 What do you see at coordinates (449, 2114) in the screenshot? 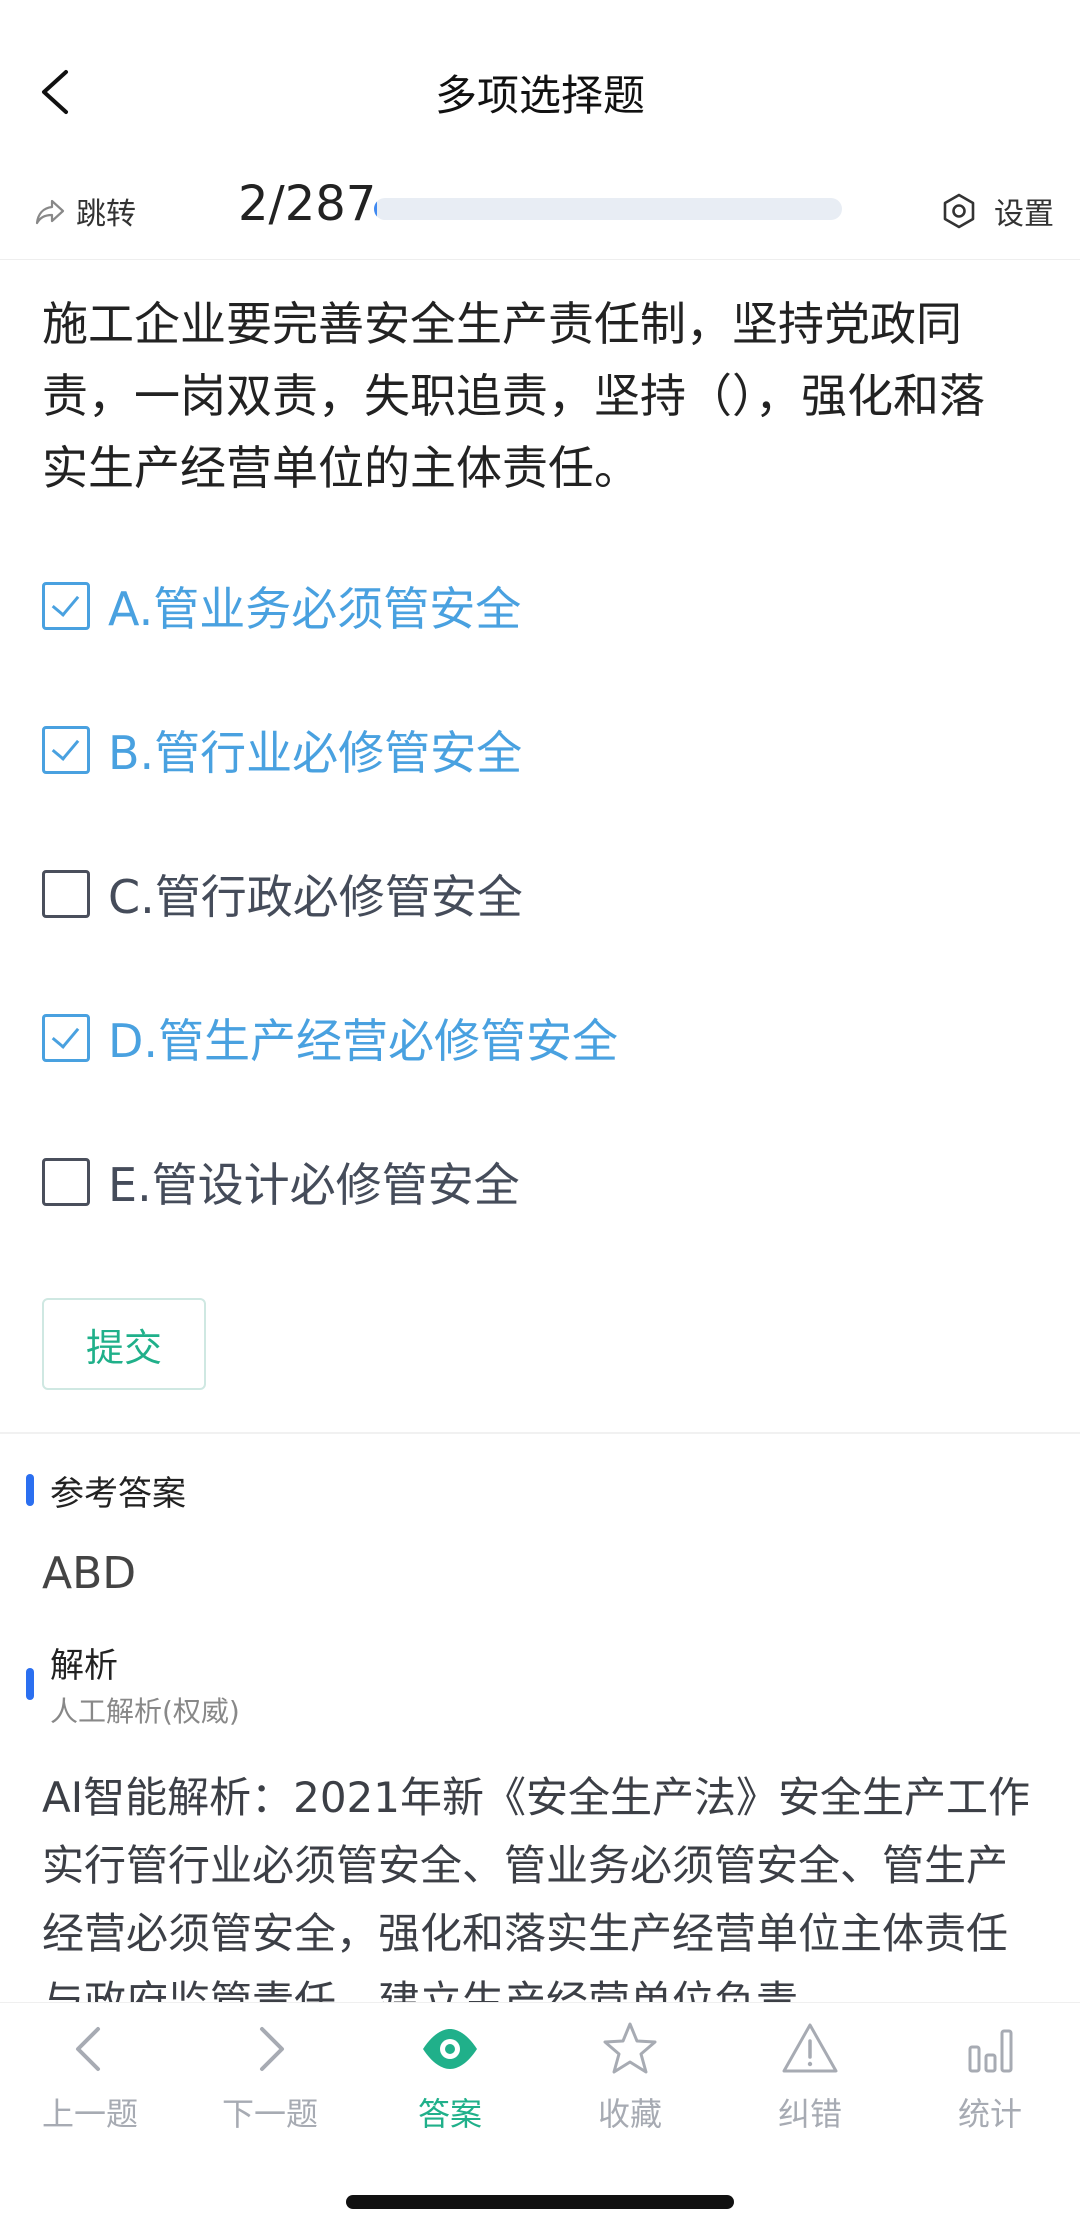
I see `tab-label: 答案` at bounding box center [449, 2114].